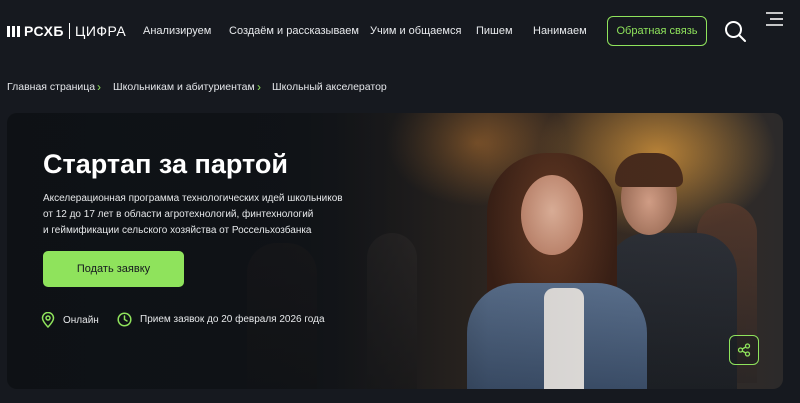 This screenshot has height=403, width=800. Describe the element at coordinates (657, 31) in the screenshot. I see `feedback-button: Обратная связь` at that location.